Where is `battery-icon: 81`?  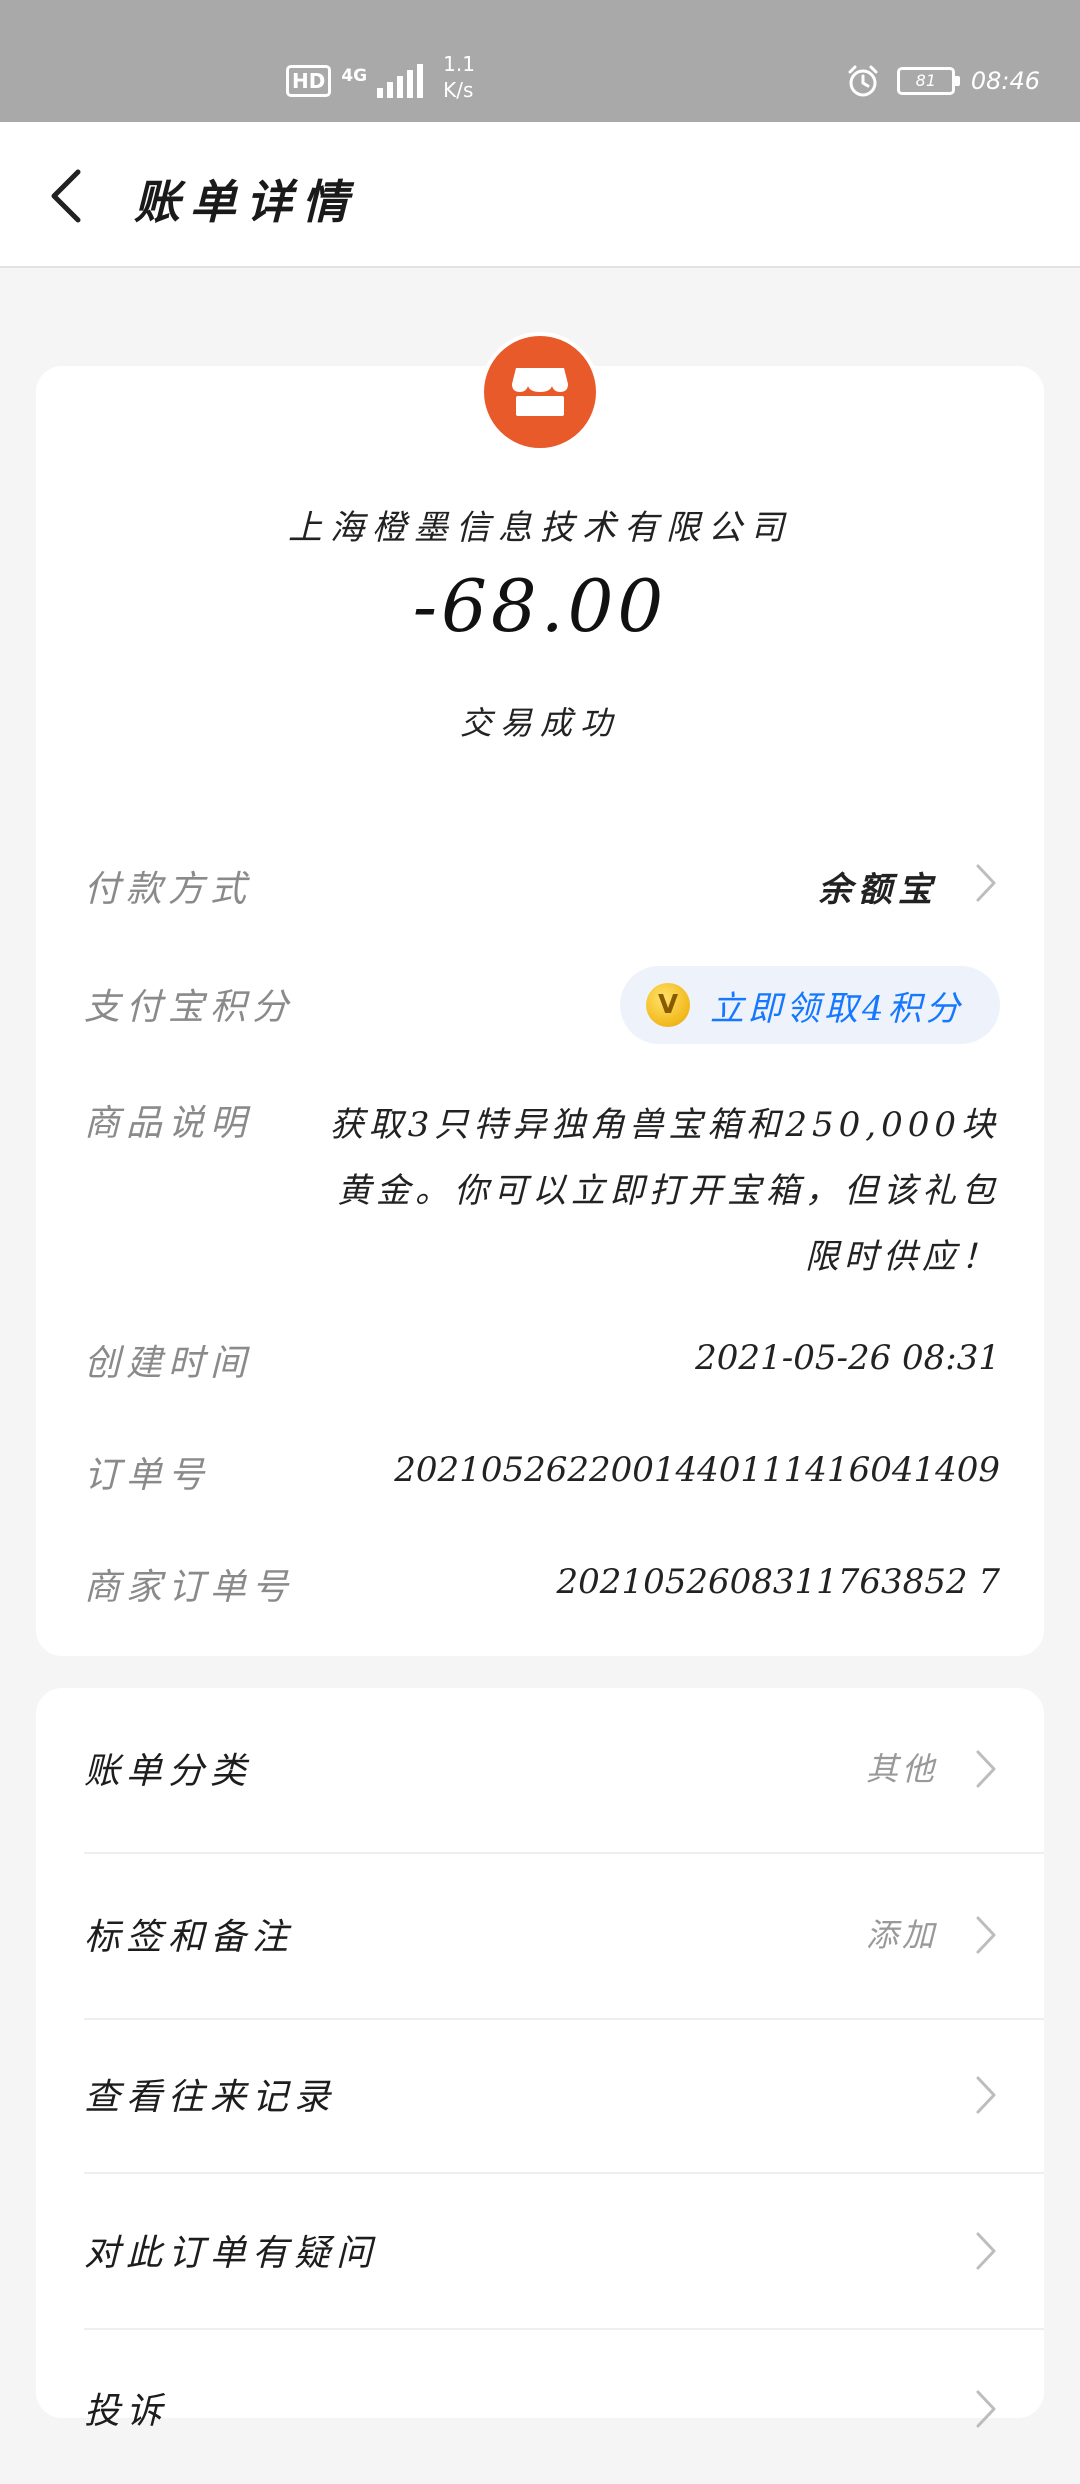 battery-icon: 81 is located at coordinates (928, 81).